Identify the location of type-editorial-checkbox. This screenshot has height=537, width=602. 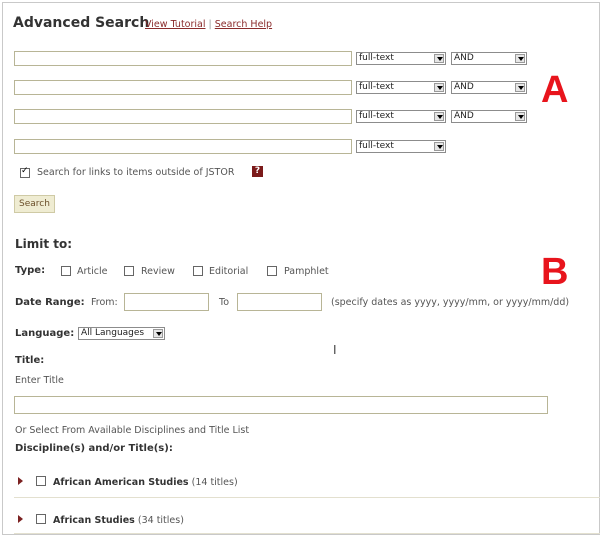
(198, 271).